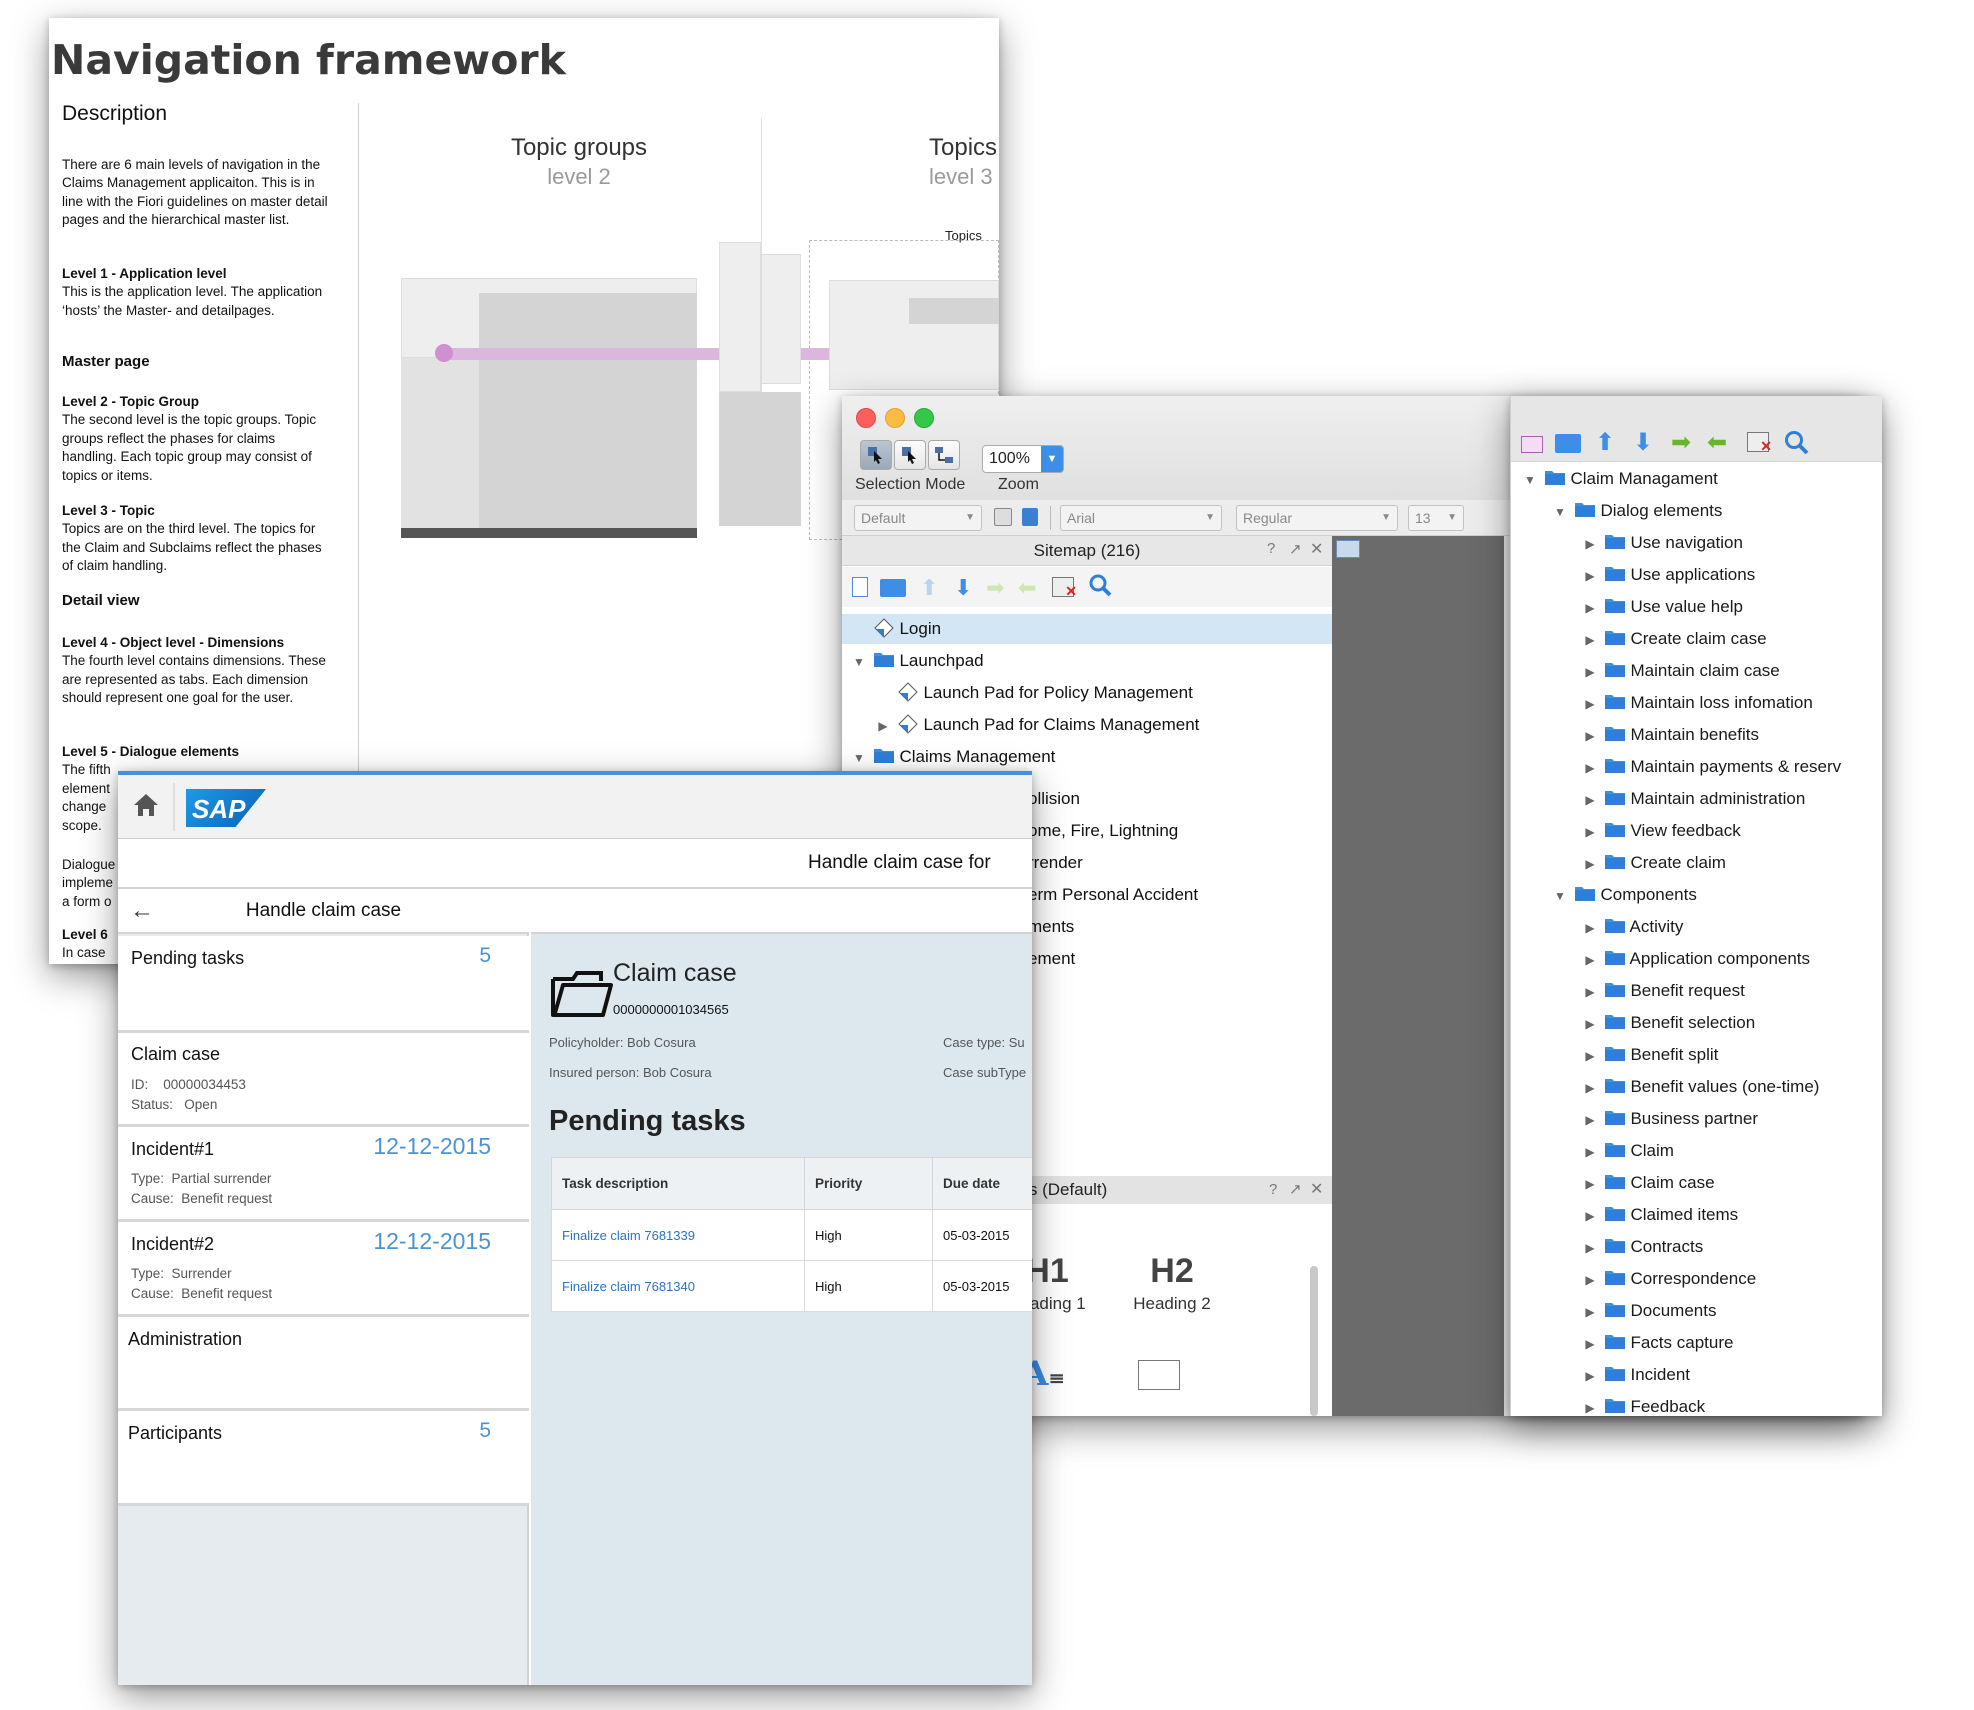 This screenshot has width=1974, height=1710. I want to click on tree-item: ▶ Business partner, so click(1669, 1119).